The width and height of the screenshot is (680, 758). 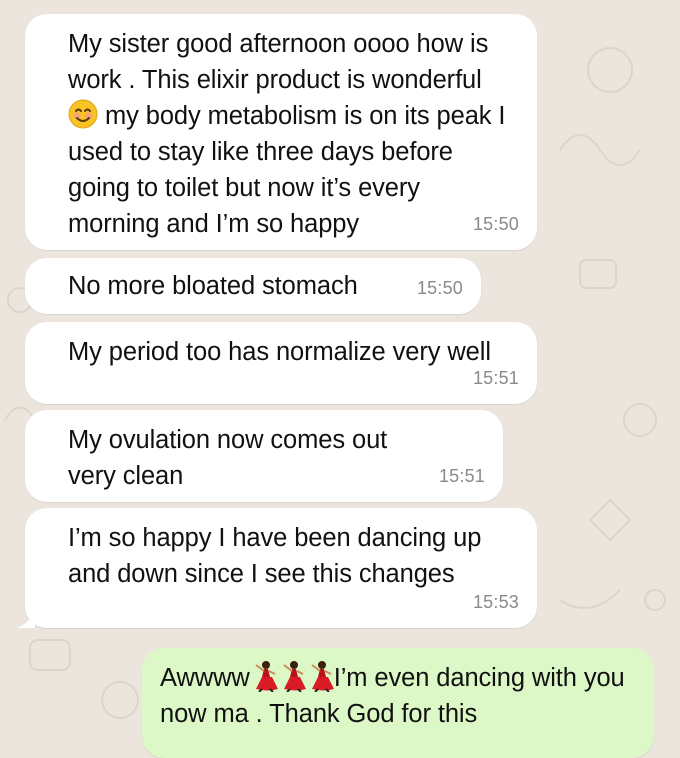 What do you see at coordinates (279, 352) in the screenshot?
I see `message-text: My period too has normalize very well` at bounding box center [279, 352].